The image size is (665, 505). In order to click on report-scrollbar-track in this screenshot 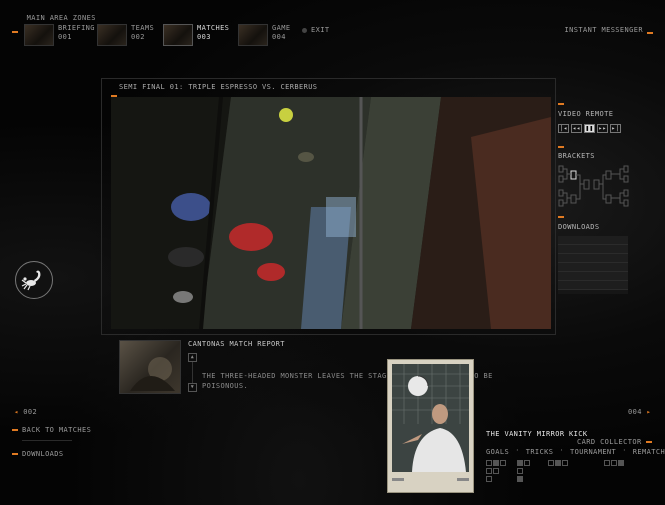, I will do `click(192, 372)`.